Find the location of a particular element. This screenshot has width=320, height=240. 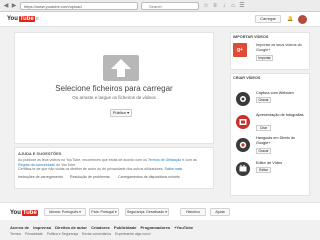

footer-link-privacy: Privacidade is located at coordinates (34, 234).